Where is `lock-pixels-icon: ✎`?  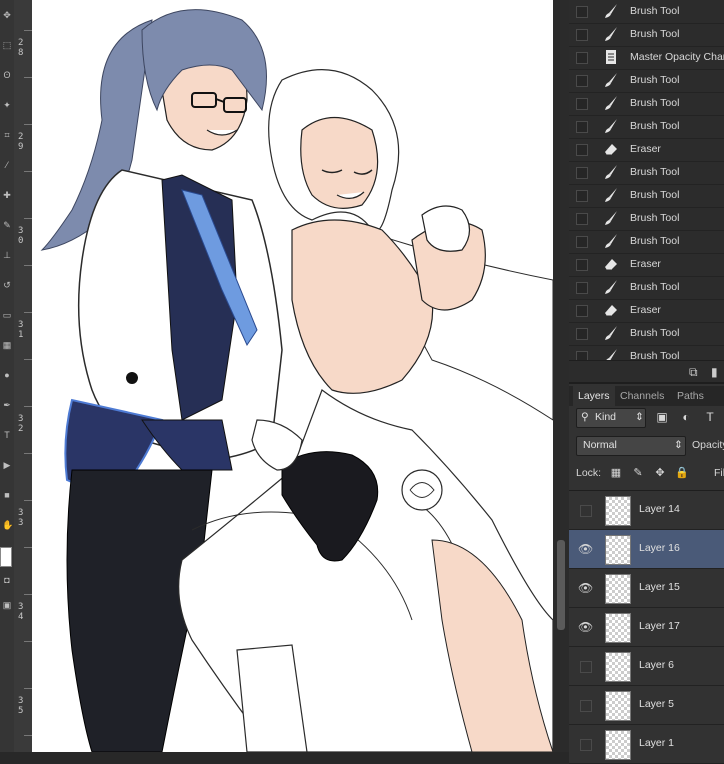 lock-pixels-icon: ✎ is located at coordinates (638, 473).